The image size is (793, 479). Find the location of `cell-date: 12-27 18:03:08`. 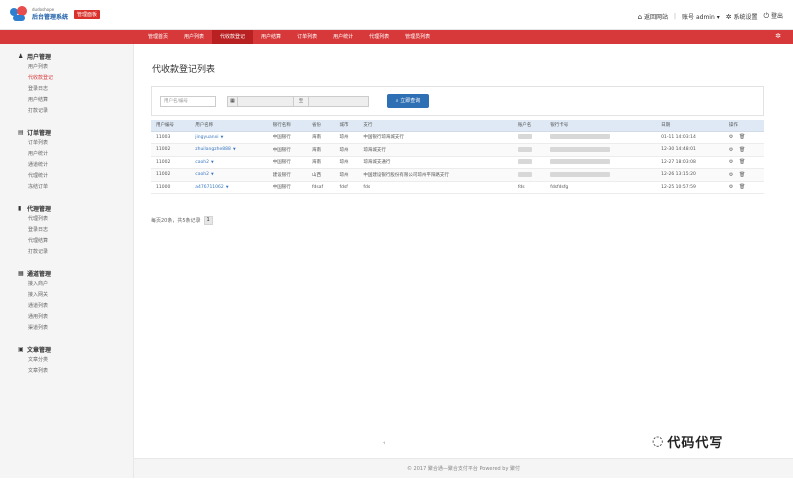

cell-date: 12-27 18:03:08 is located at coordinates (690, 162).